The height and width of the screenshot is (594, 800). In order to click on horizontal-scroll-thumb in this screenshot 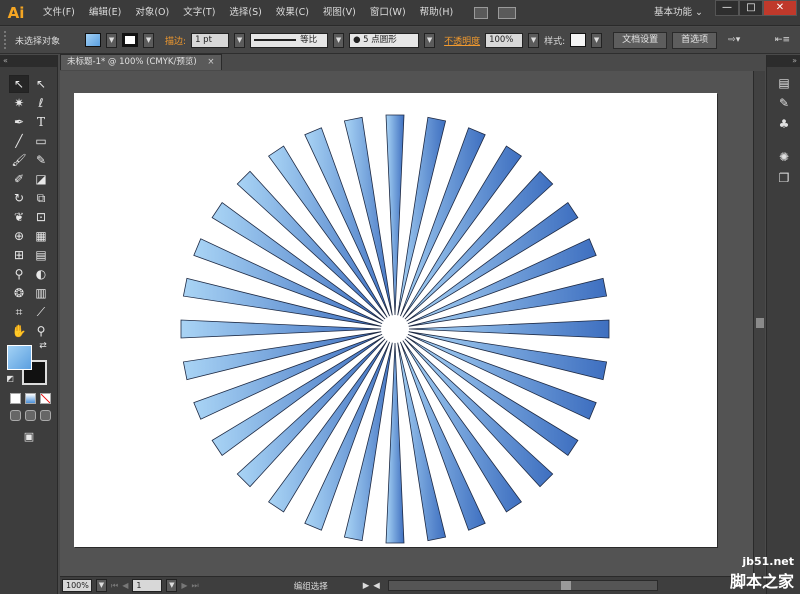, I will do `click(565, 585)`.